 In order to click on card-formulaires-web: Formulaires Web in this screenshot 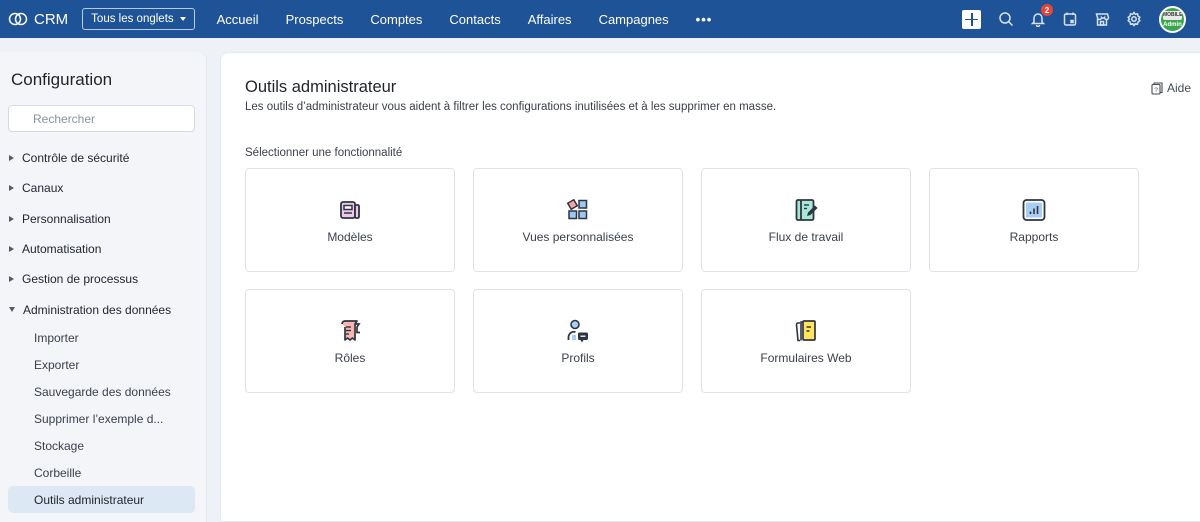, I will do `click(806, 341)`.